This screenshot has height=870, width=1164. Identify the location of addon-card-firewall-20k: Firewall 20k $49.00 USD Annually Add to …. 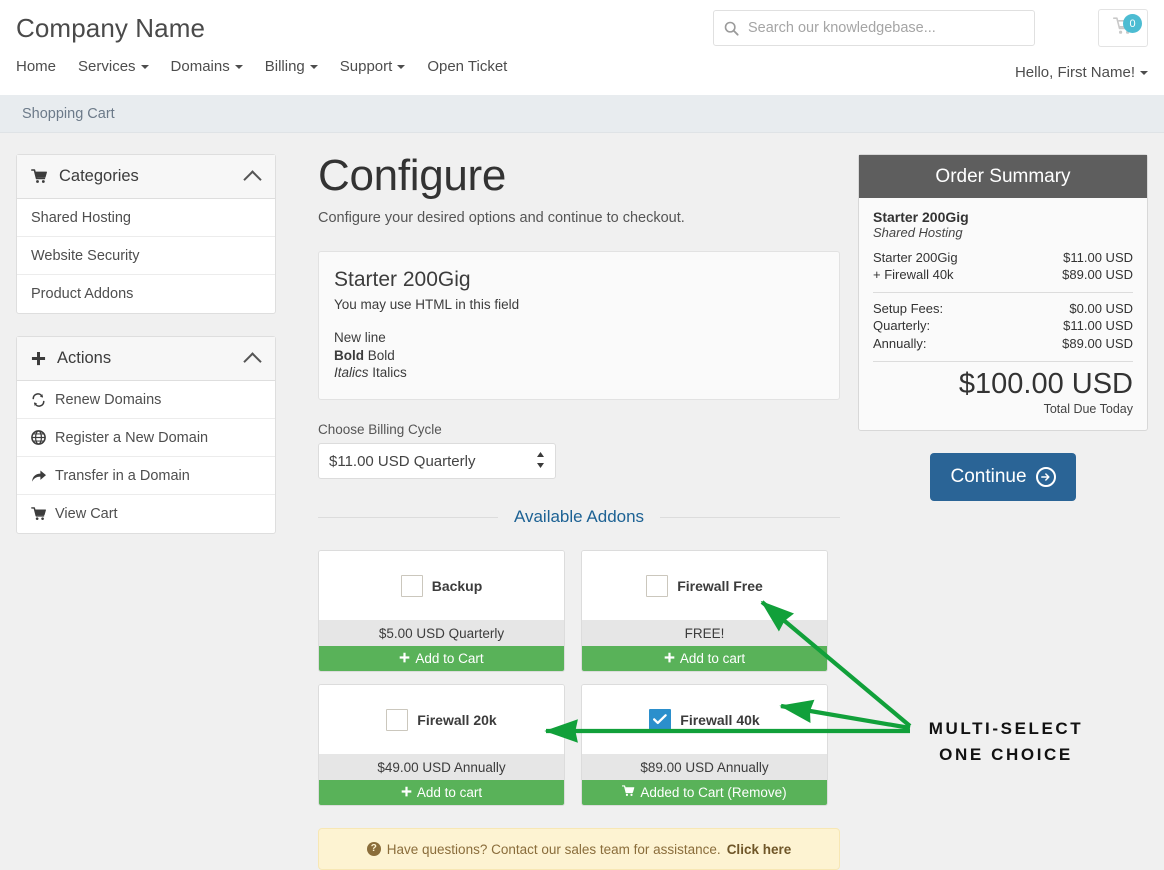
(441, 745).